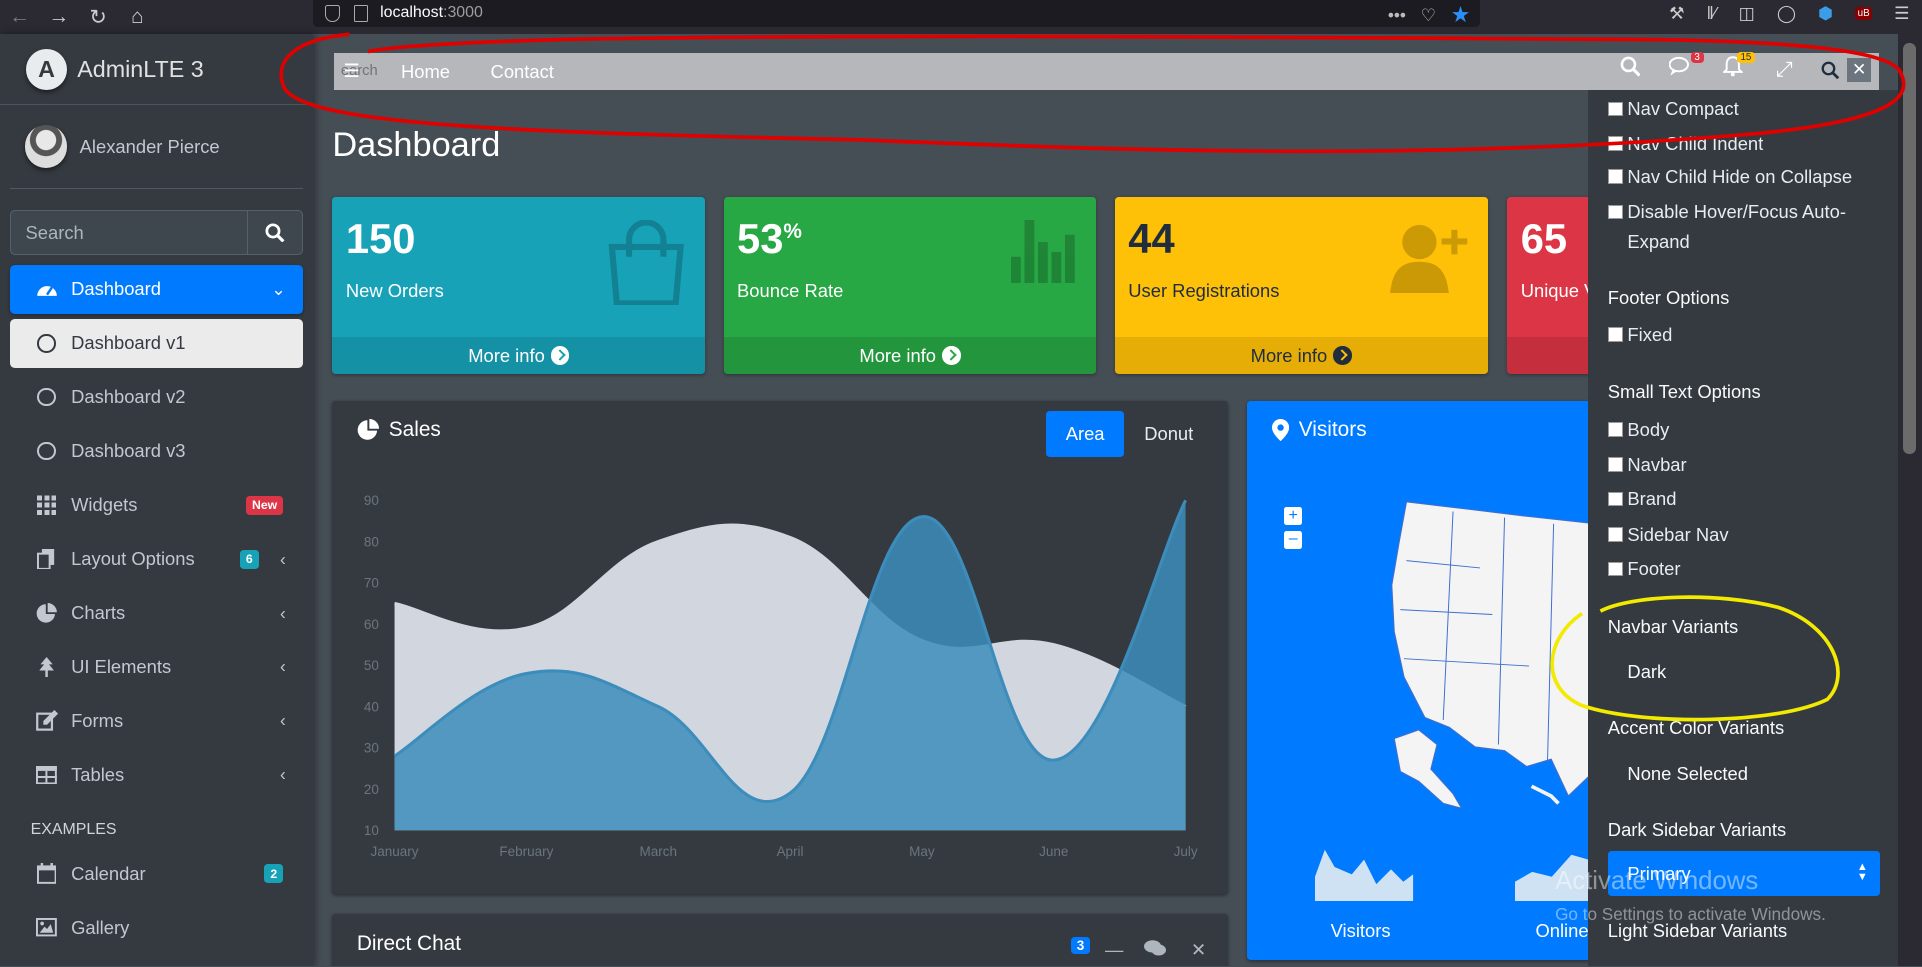 Image resolution: width=1922 pixels, height=967 pixels. Describe the element at coordinates (896, 14) in the screenshot. I see `address-bar: localhost:3000 ••• ♡ ★` at that location.